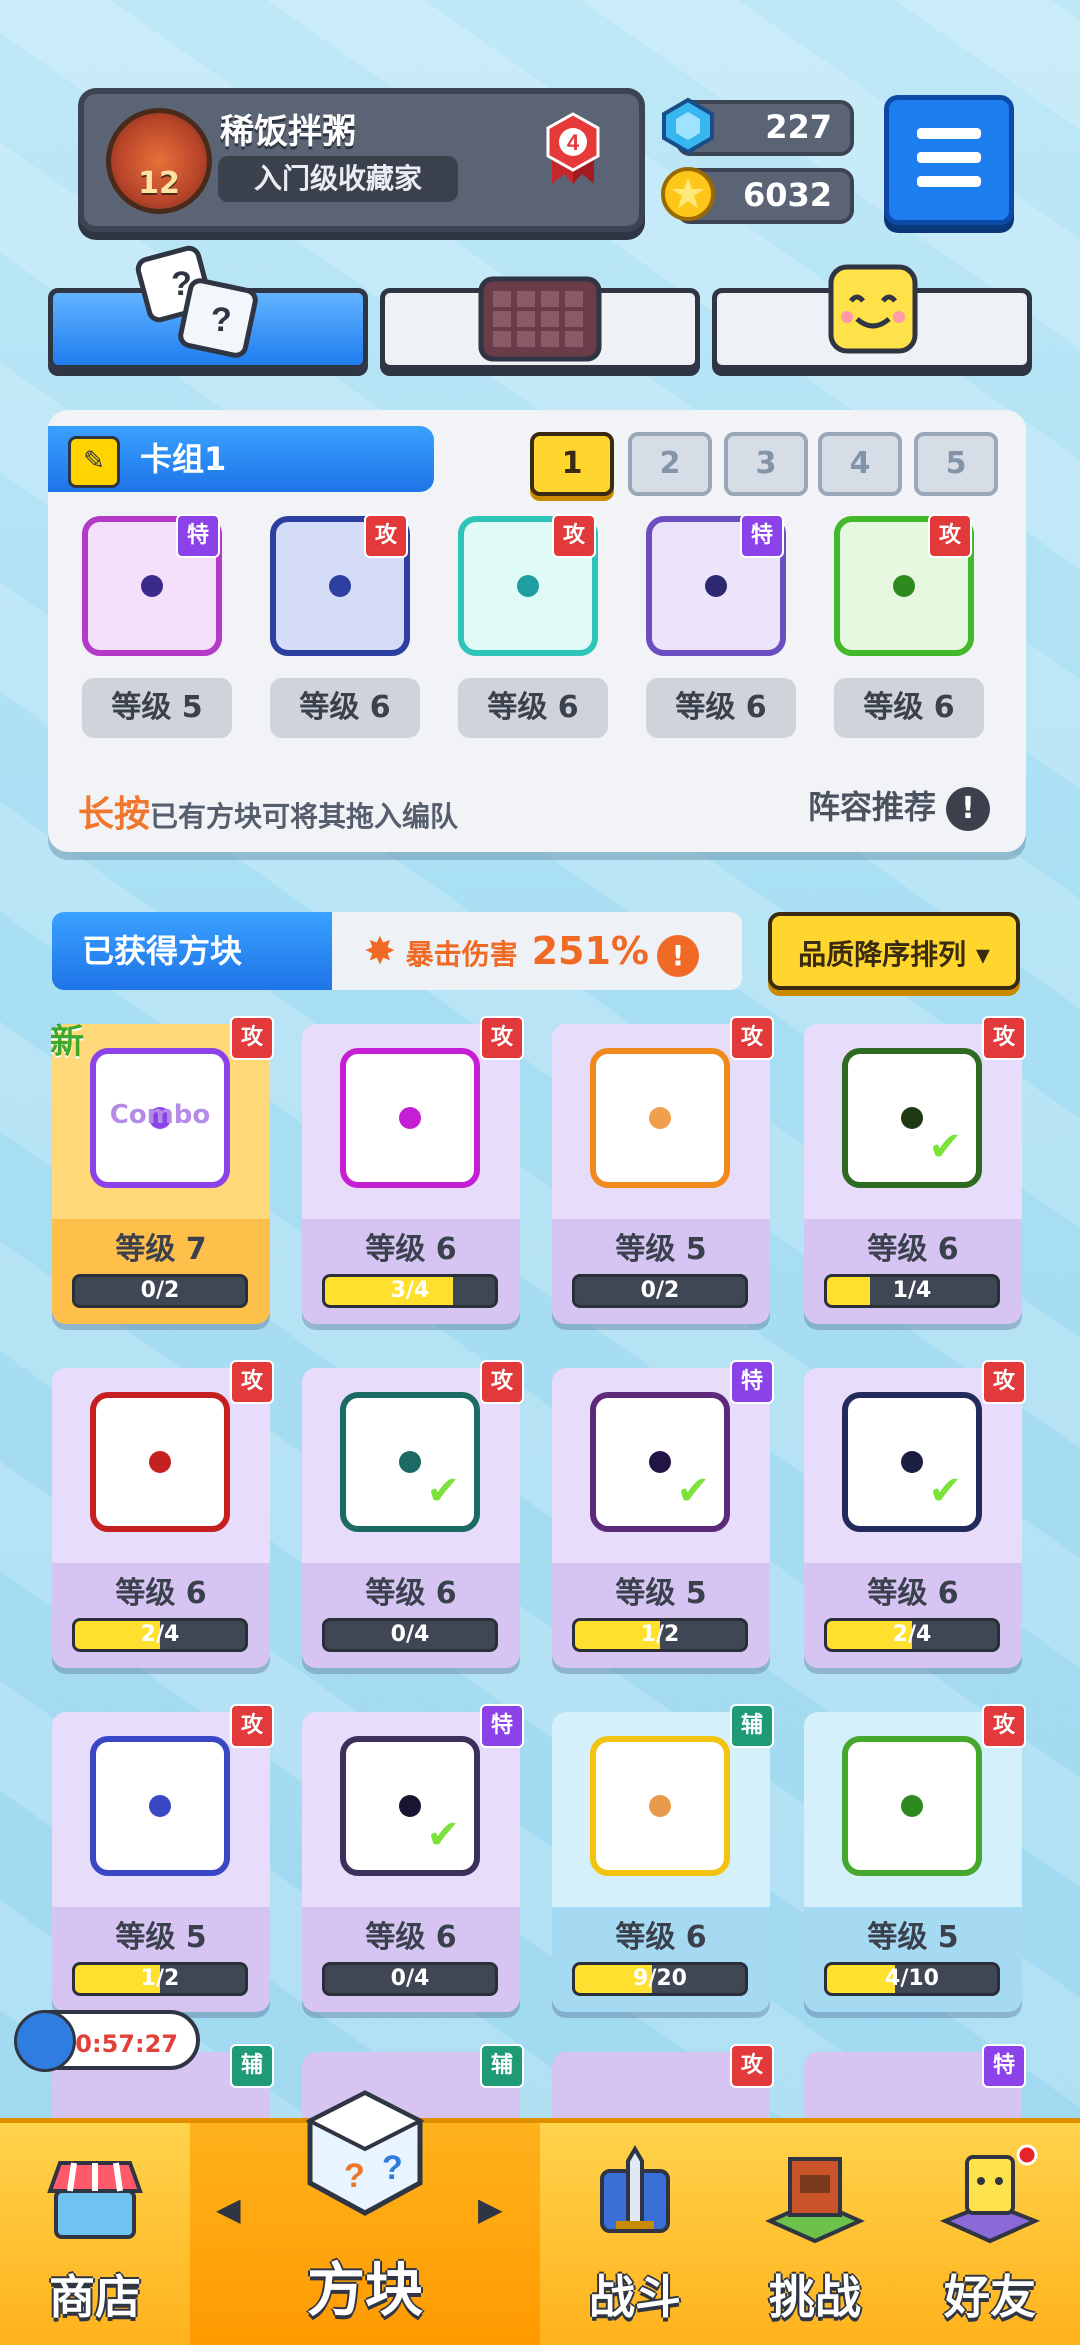 Image resolution: width=1080 pixels, height=2345 pixels. What do you see at coordinates (533, 626) in the screenshot?
I see `deck-die-3: 攻 等级 6` at bounding box center [533, 626].